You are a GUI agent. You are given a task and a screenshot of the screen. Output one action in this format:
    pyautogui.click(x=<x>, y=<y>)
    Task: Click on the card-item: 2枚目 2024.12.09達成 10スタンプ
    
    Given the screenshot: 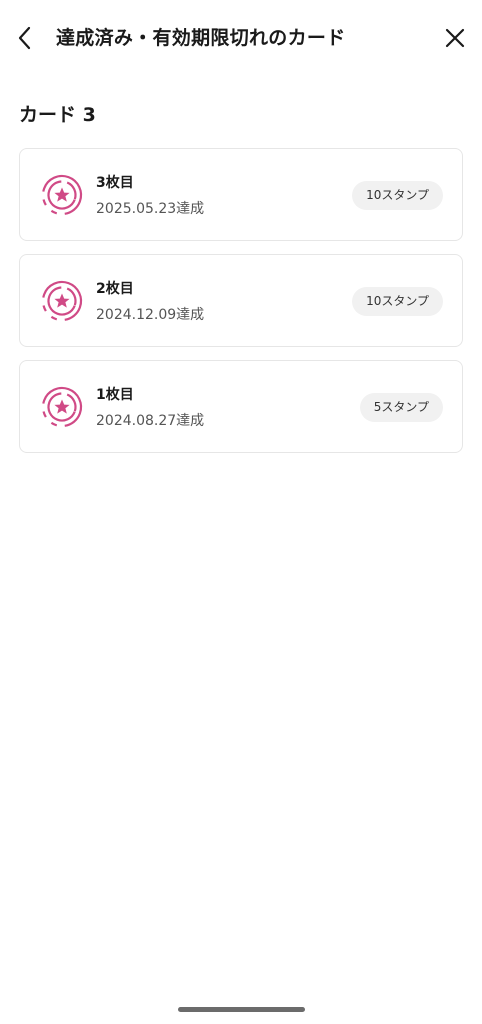 What is the action you would take?
    pyautogui.click(x=241, y=300)
    